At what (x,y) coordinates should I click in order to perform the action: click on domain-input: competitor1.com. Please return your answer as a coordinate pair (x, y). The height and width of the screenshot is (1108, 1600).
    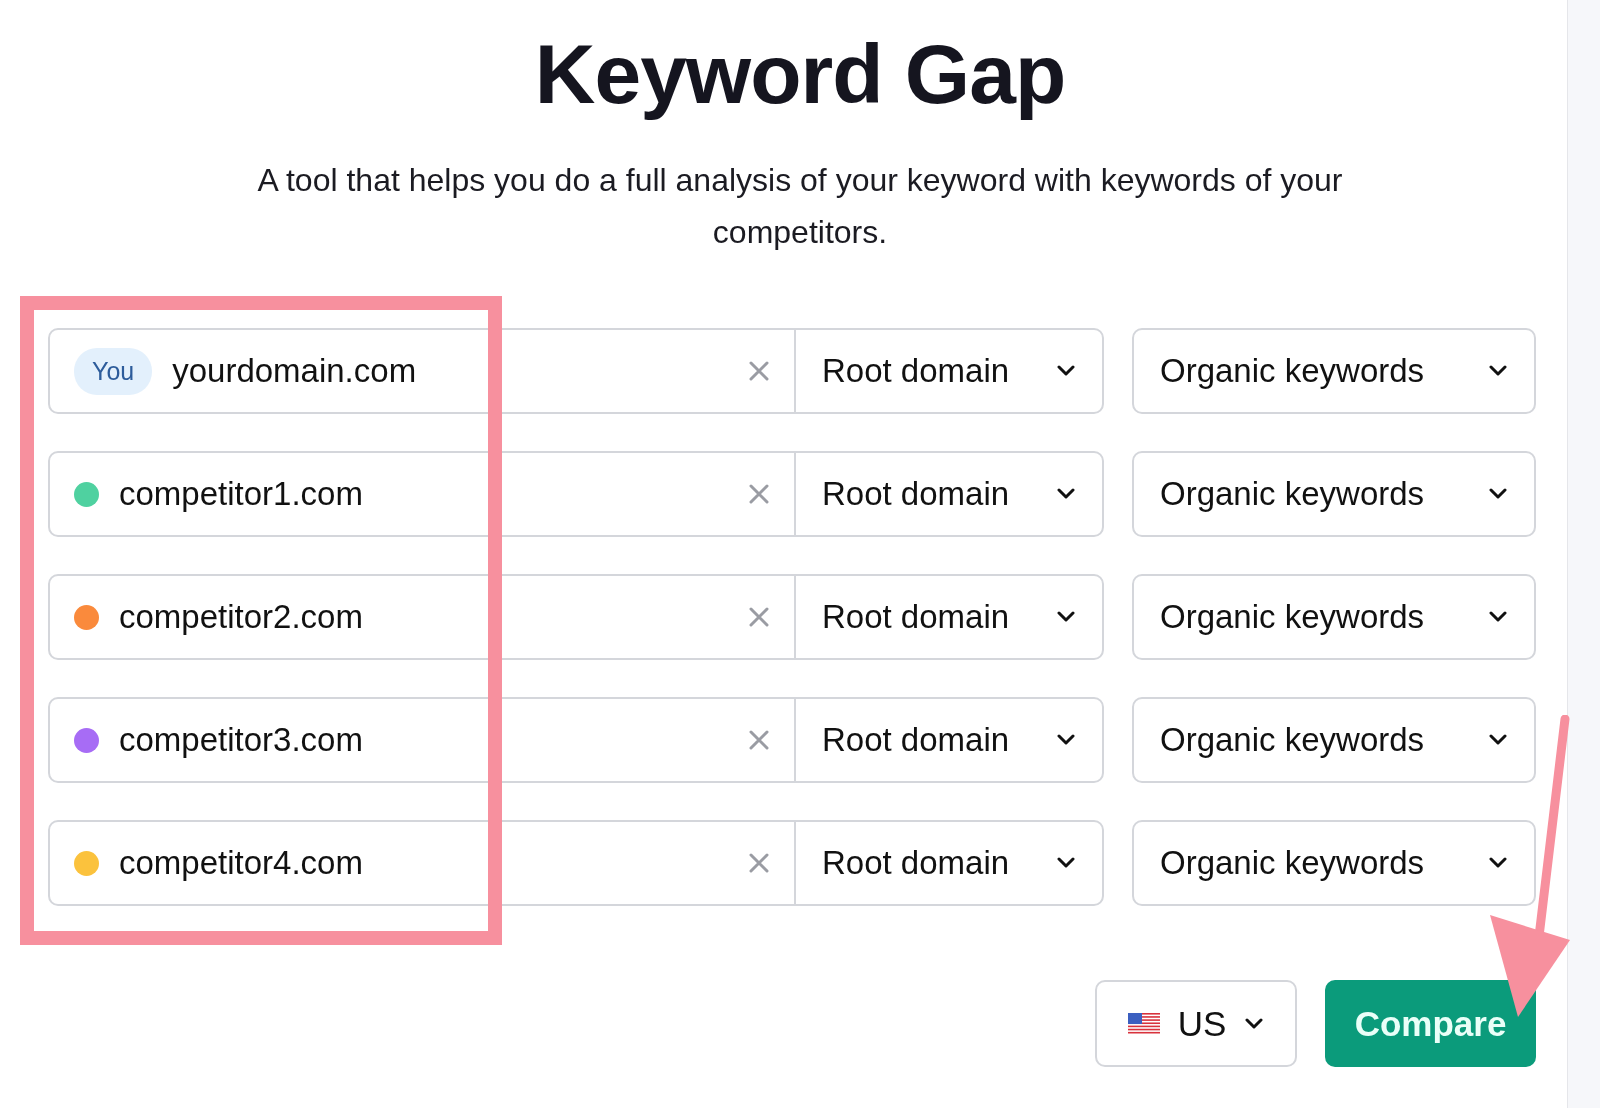
    Looking at the image, I should click on (423, 494).